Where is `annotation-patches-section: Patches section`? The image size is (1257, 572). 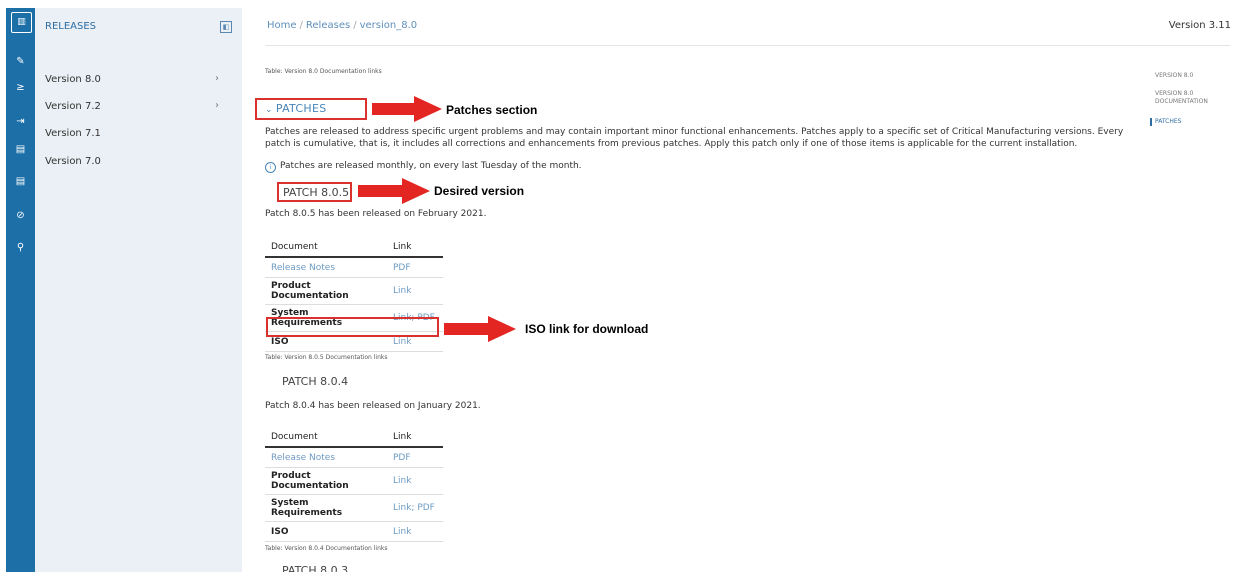
annotation-patches-section: Patches section is located at coordinates (492, 110).